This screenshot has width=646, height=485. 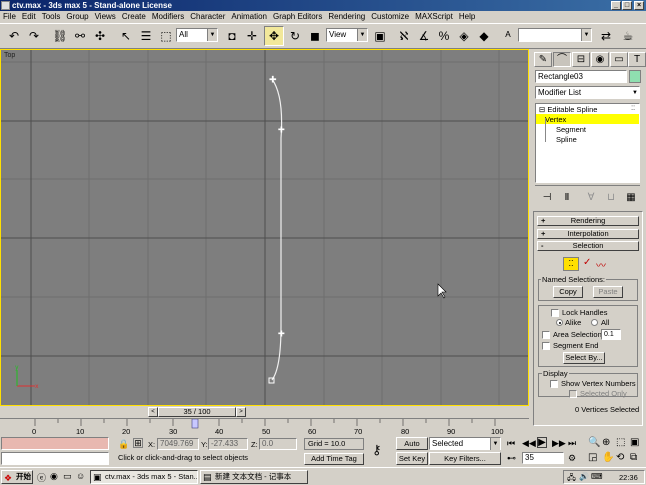 What do you see at coordinates (608, 457) in the screenshot?
I see `pan-icon: ✋` at bounding box center [608, 457].